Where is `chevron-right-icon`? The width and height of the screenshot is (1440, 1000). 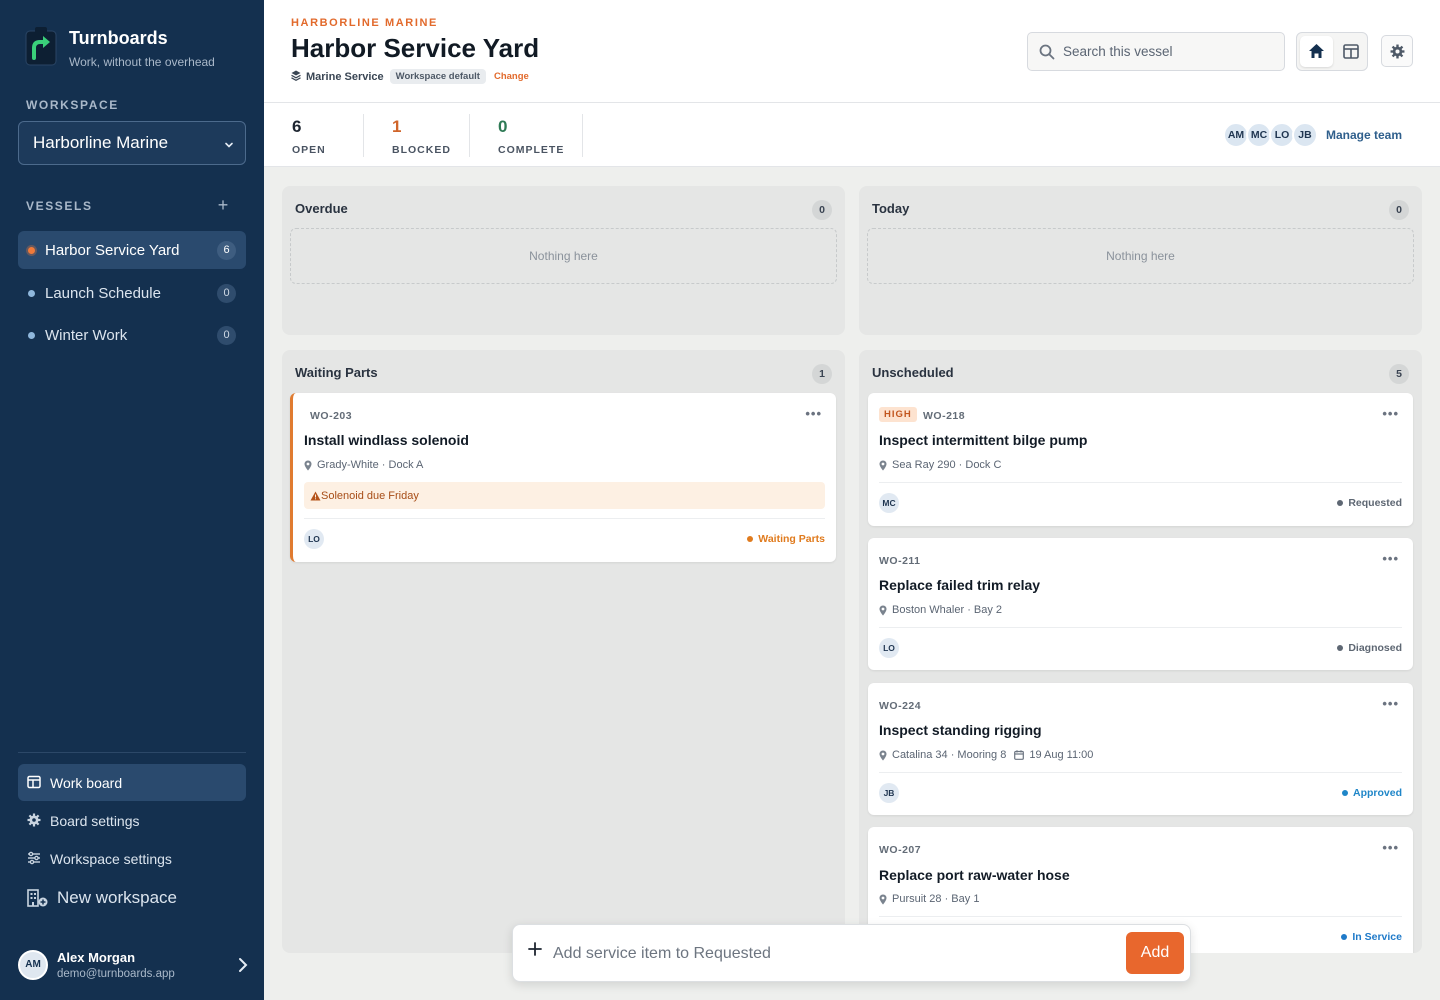 chevron-right-icon is located at coordinates (243, 967).